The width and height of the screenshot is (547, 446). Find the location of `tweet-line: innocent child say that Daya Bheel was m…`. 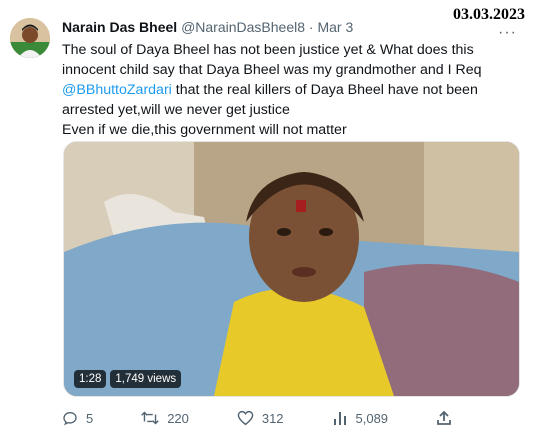

tweet-line: innocent child say that Daya Bheel was m… is located at coordinates (272, 70).